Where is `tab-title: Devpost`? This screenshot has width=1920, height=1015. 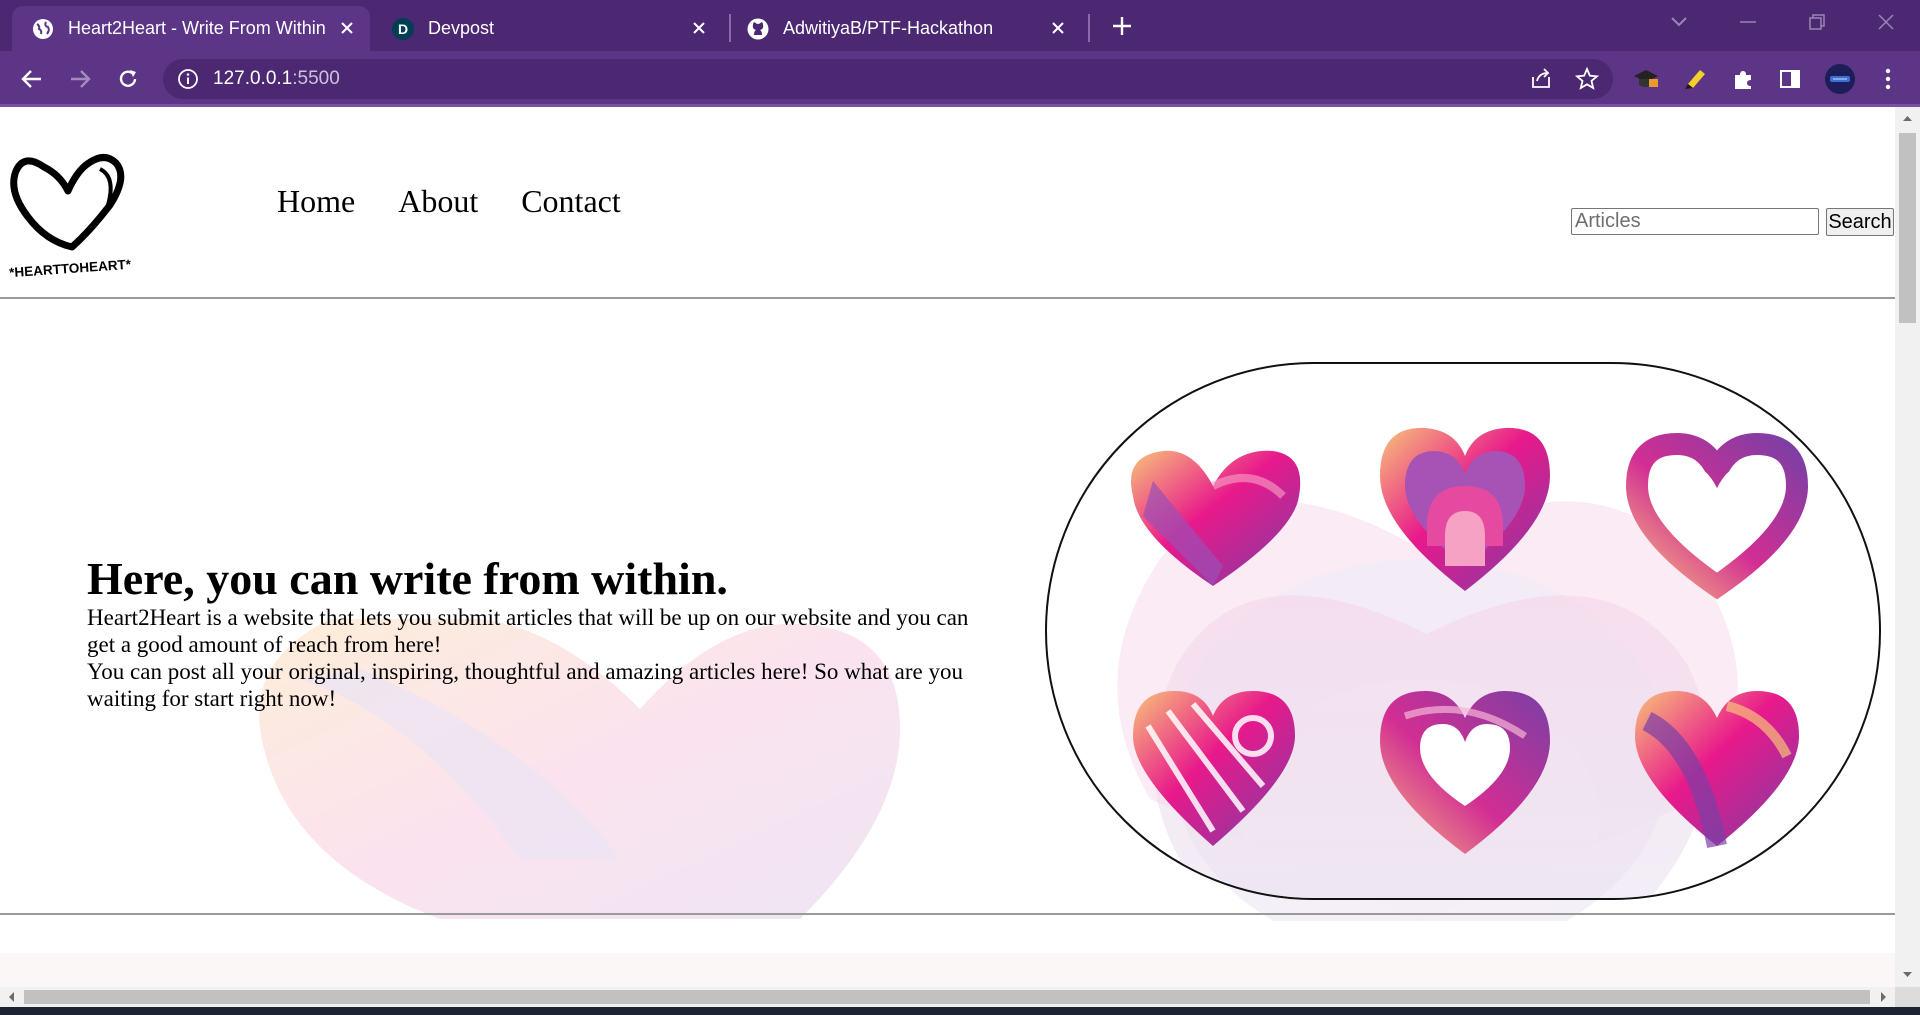 tab-title: Devpost is located at coordinates (461, 28).